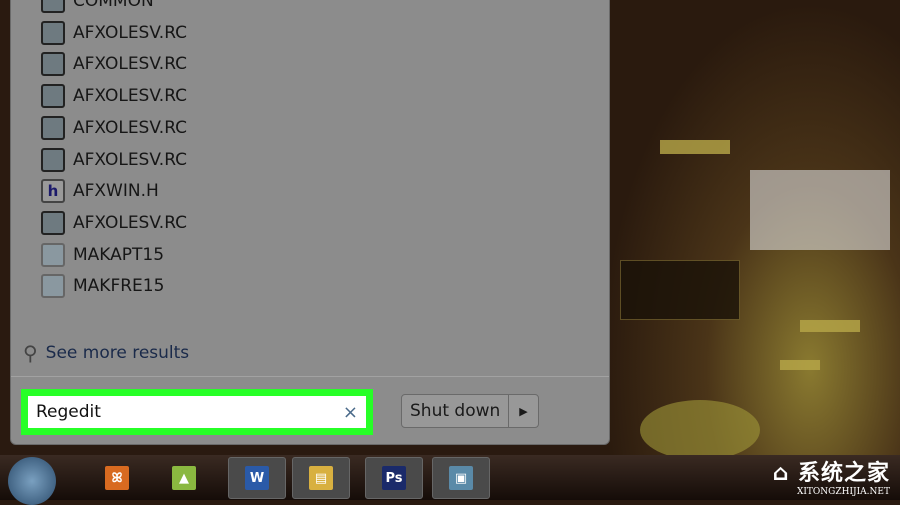 This screenshot has width=900, height=505. I want to click on search-result-item: MAKAPT15, so click(102, 255).